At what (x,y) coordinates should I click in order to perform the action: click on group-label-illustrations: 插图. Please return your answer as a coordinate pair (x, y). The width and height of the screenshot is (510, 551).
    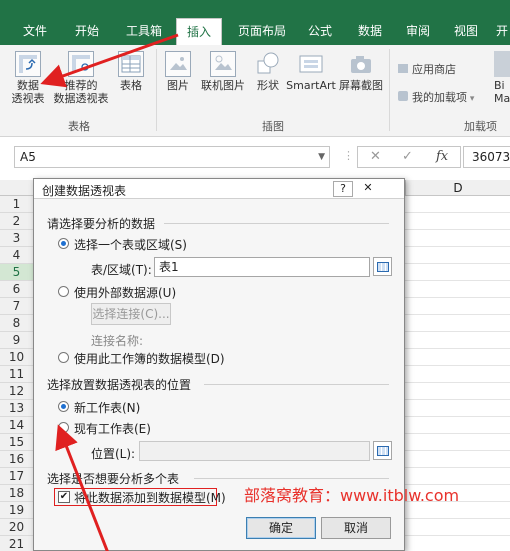
    Looking at the image, I should click on (273, 126).